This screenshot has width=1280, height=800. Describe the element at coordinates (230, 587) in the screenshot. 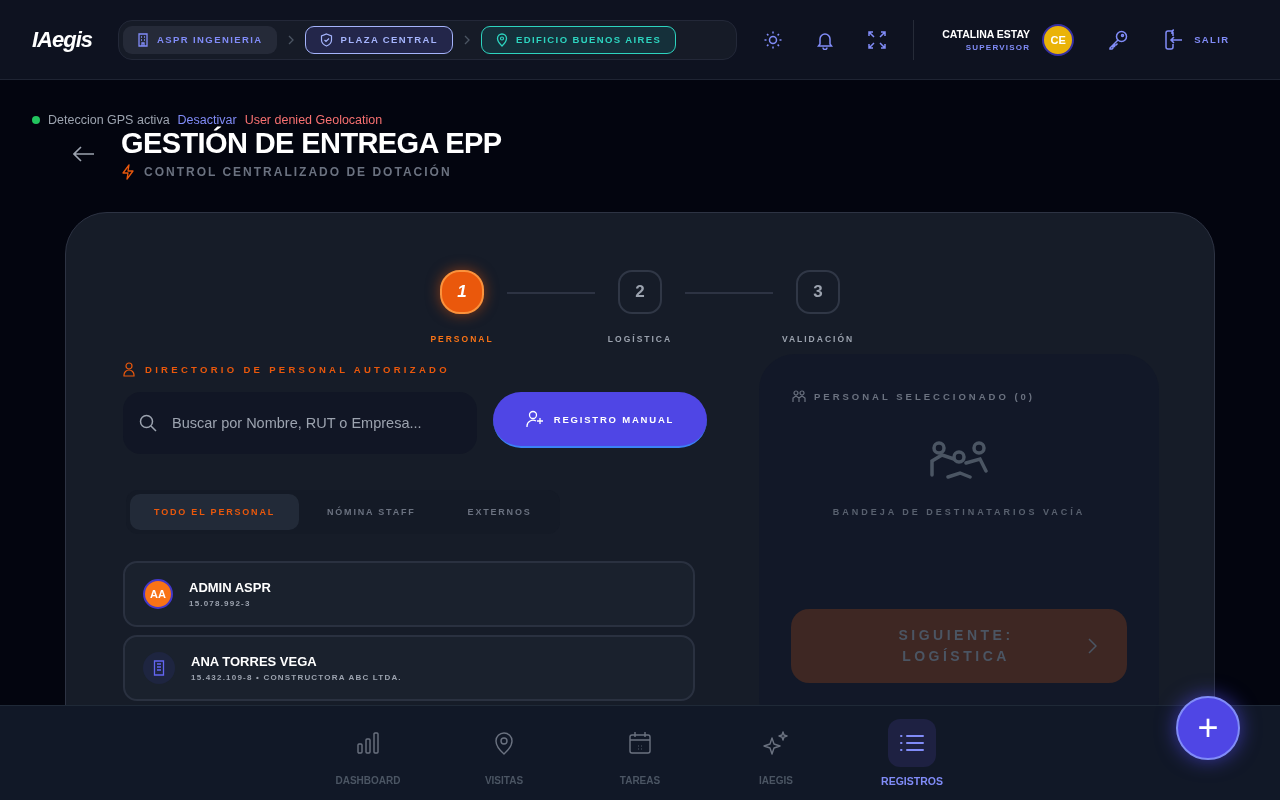

I see `person-name: ADMIN ASPR` at that location.